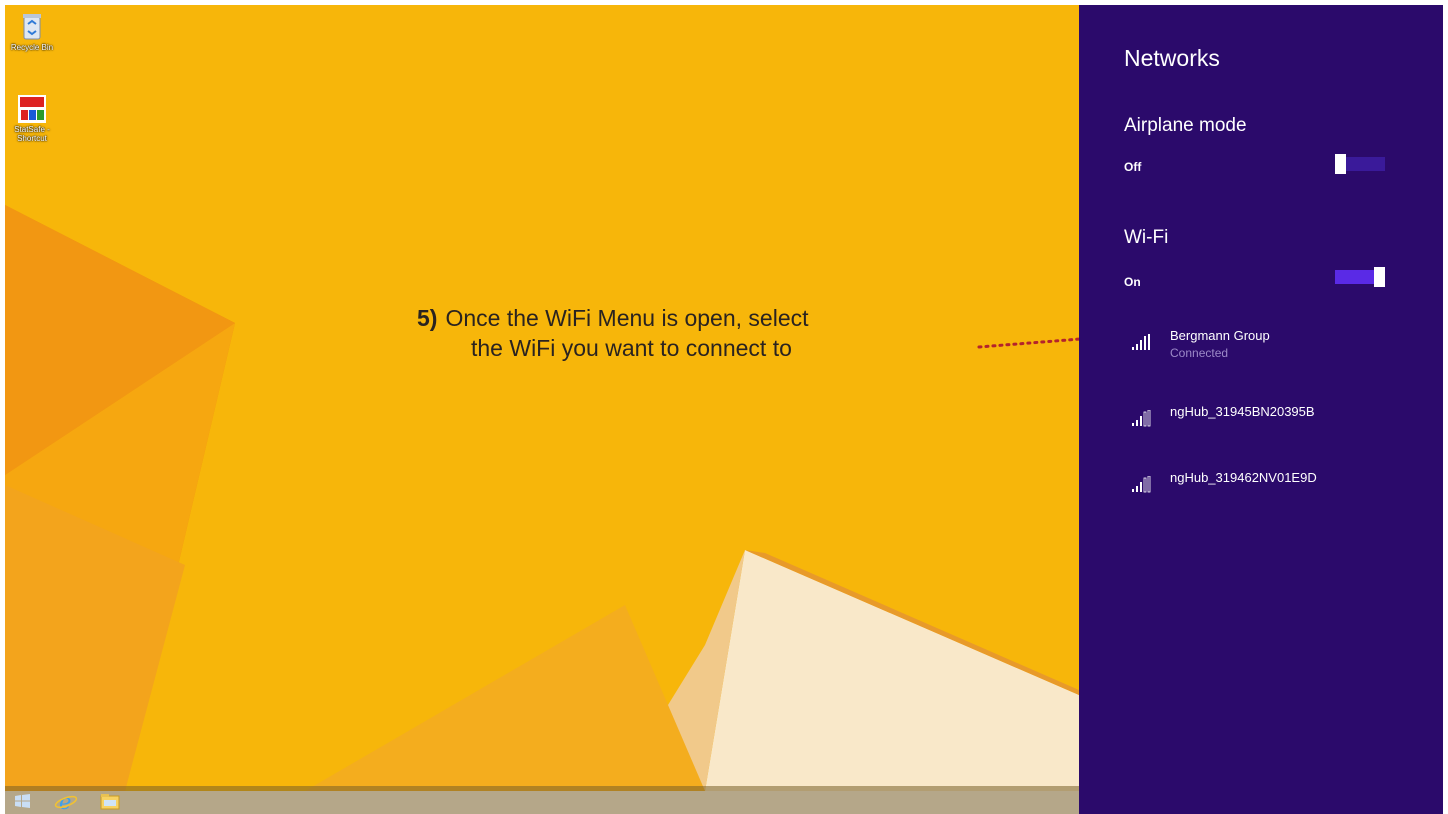 Image resolution: width=1448 pixels, height=814 pixels. I want to click on recycle-bin-icon, so click(32, 27).